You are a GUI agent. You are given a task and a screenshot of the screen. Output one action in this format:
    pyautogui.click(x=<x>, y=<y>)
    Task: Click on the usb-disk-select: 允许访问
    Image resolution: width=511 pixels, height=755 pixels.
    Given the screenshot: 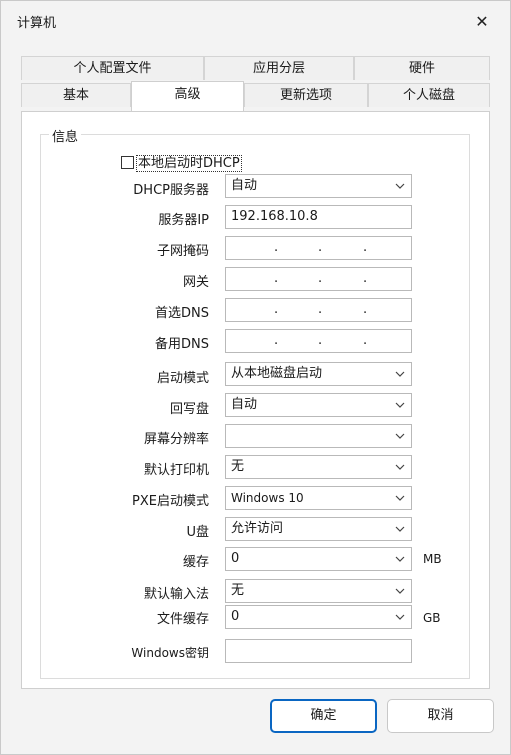 What is the action you would take?
    pyautogui.click(x=318, y=529)
    